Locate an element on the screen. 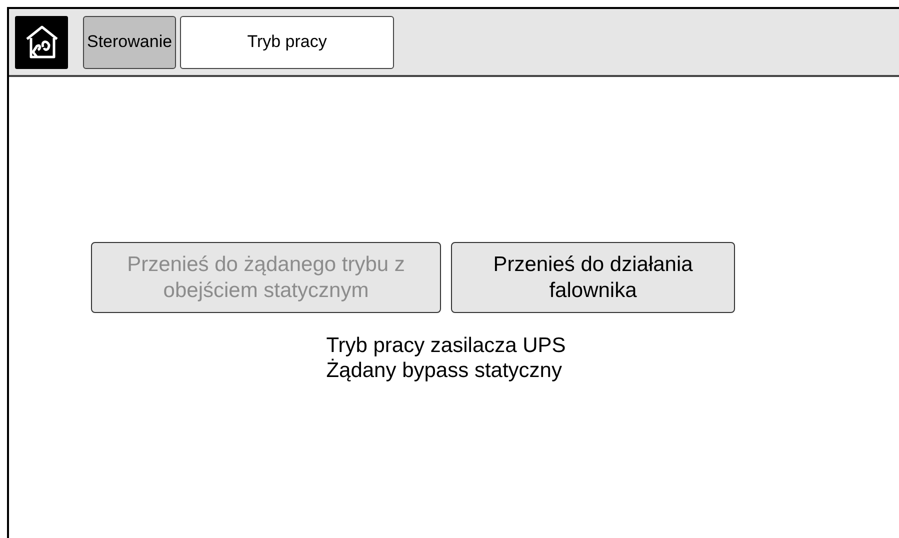 This screenshot has height=538, width=899. home-button is located at coordinates (41, 42).